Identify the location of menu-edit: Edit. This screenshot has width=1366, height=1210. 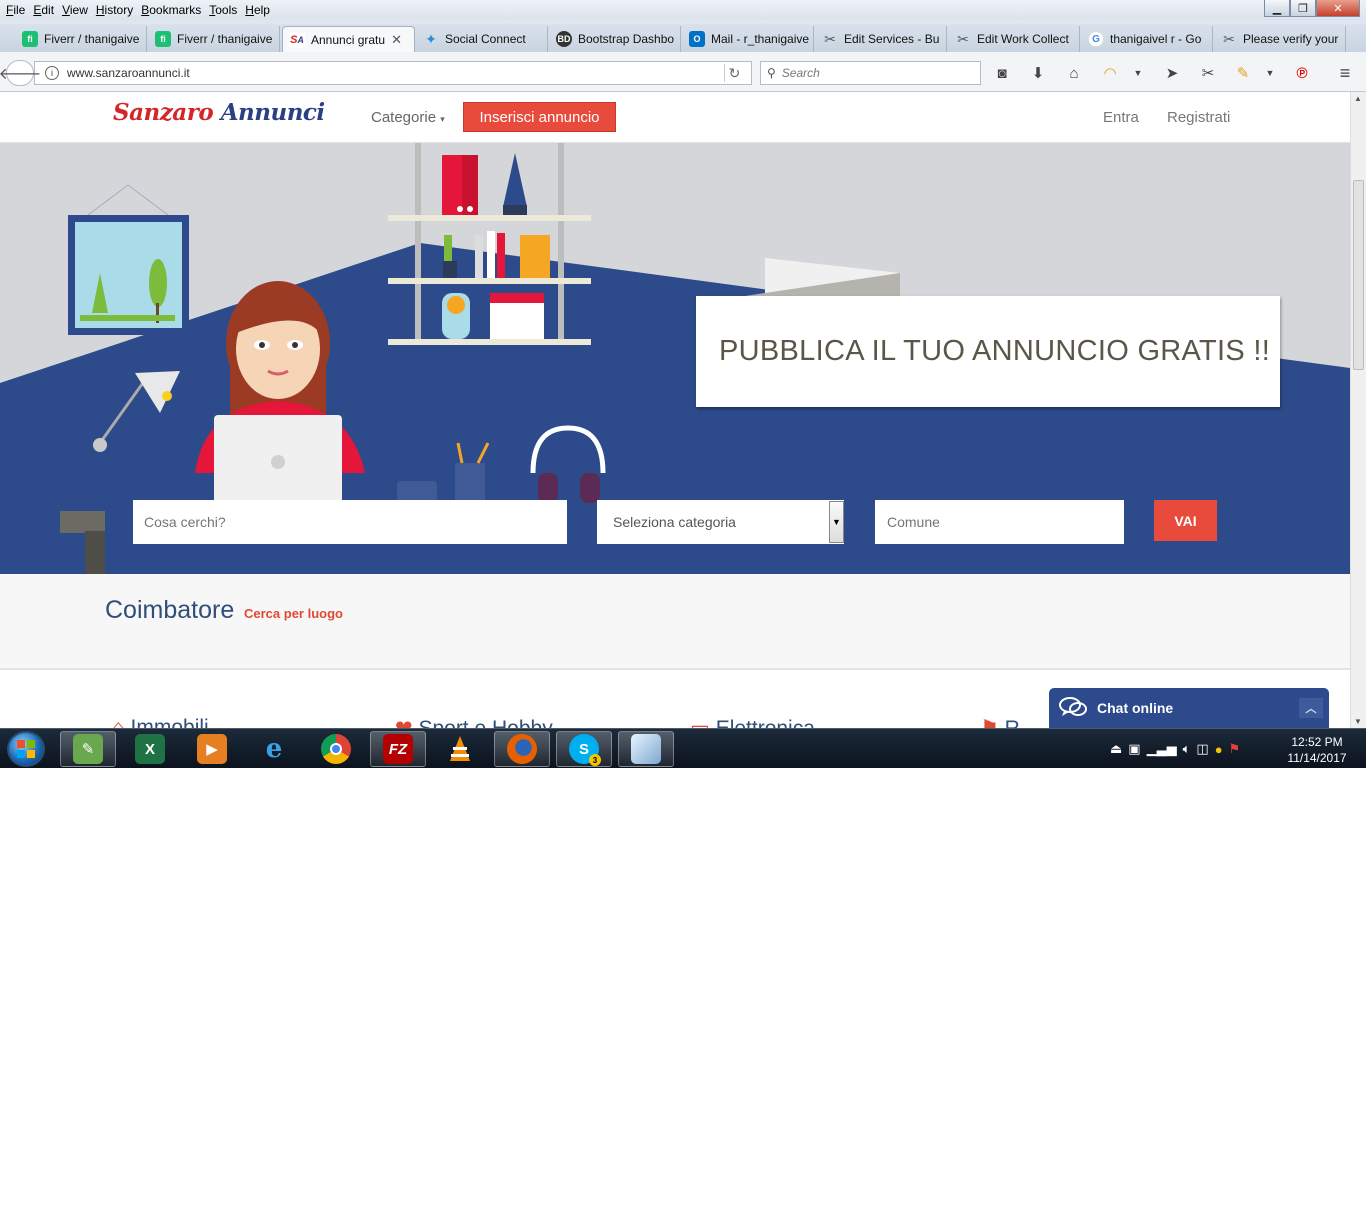
(43, 10).